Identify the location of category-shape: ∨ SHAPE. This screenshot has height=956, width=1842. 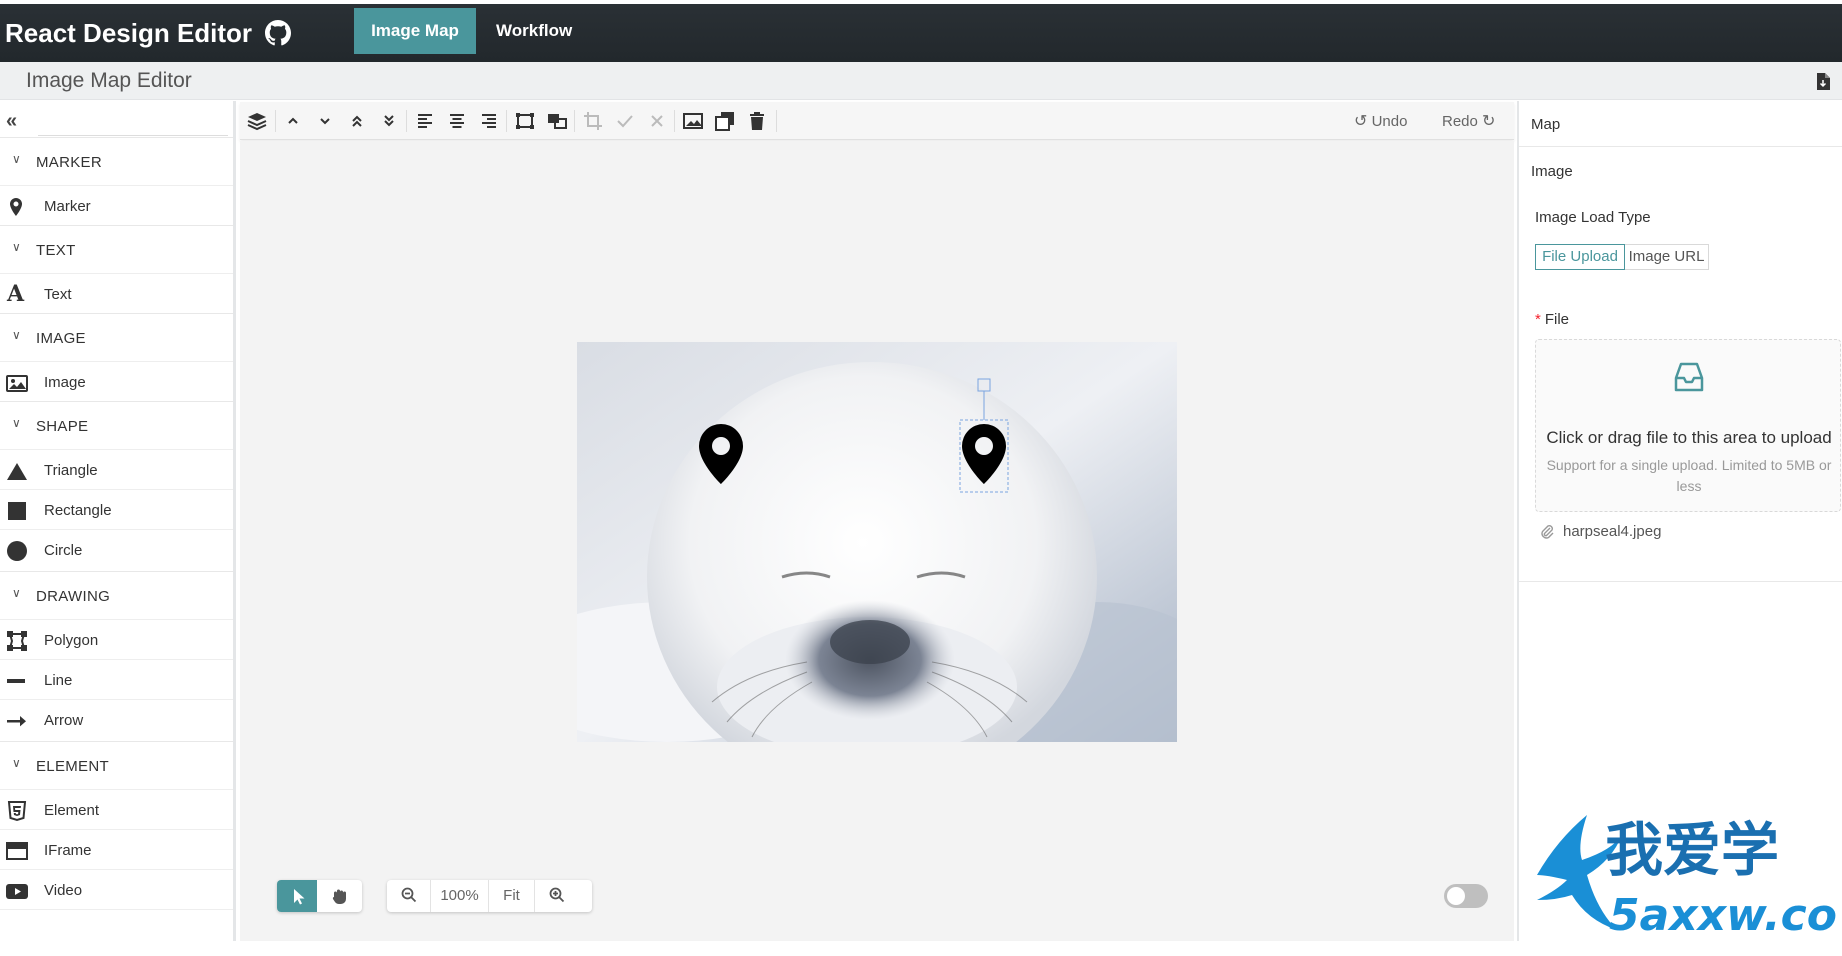
(116, 425).